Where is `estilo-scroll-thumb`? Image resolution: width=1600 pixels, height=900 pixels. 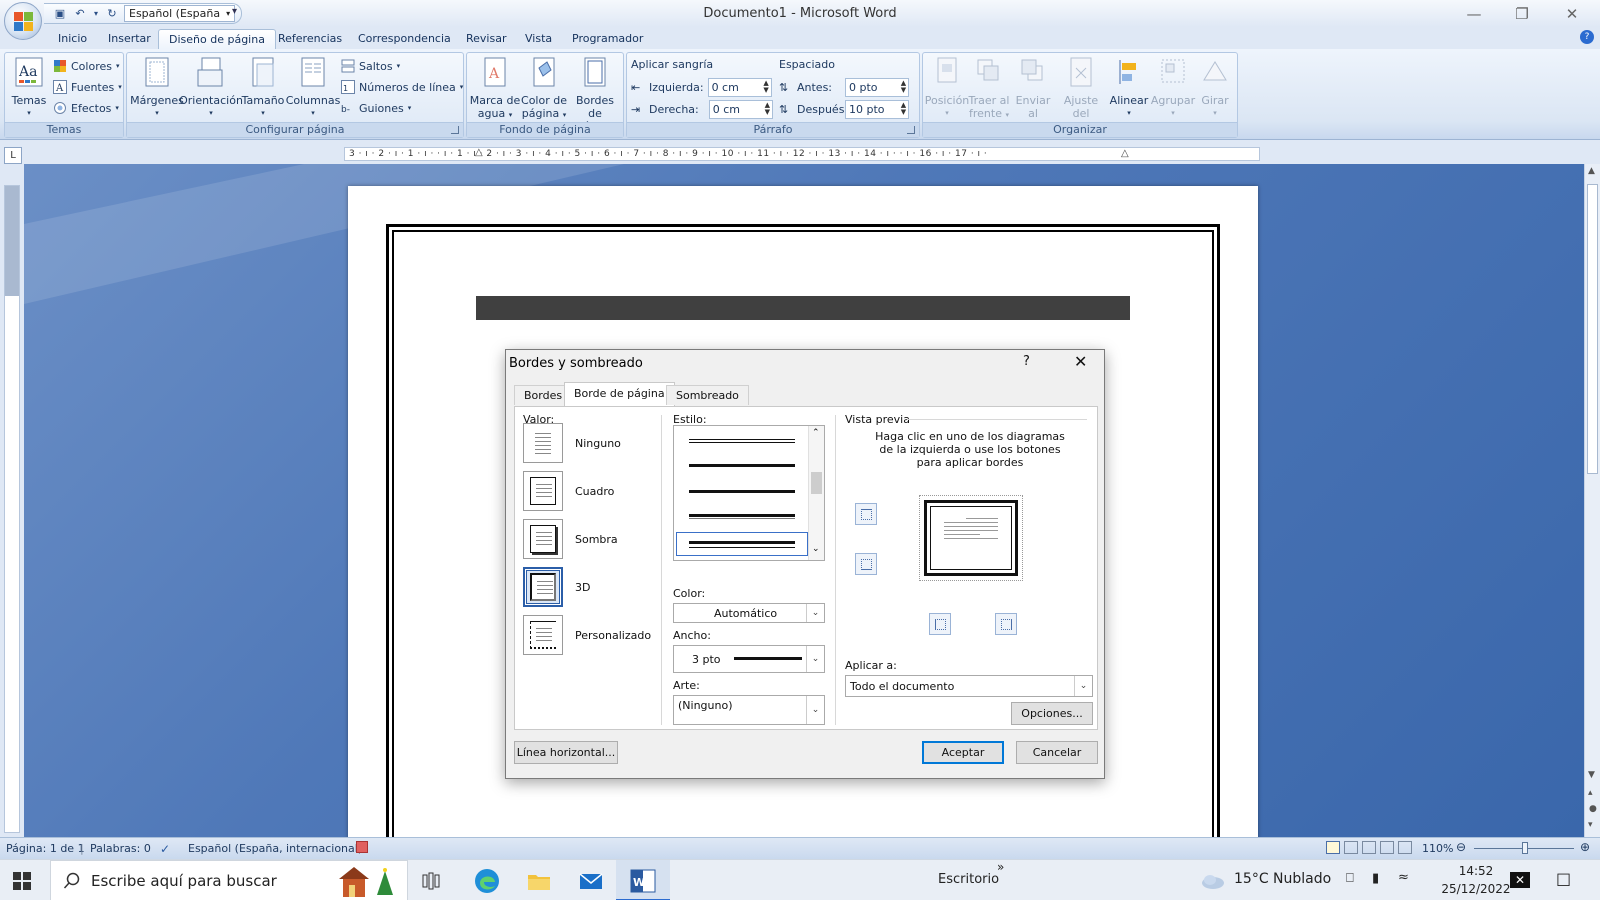 estilo-scroll-thumb is located at coordinates (816, 483).